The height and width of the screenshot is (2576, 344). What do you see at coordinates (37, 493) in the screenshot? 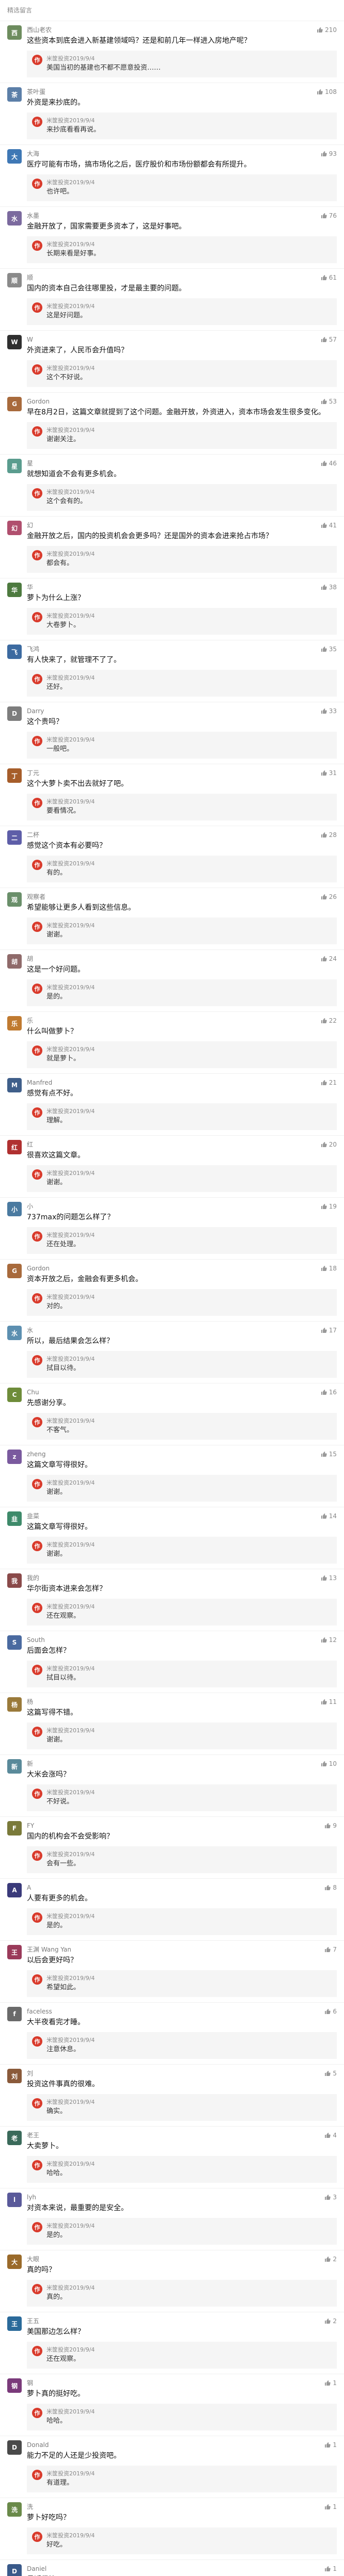
I see `author-badge-icon: 作` at bounding box center [37, 493].